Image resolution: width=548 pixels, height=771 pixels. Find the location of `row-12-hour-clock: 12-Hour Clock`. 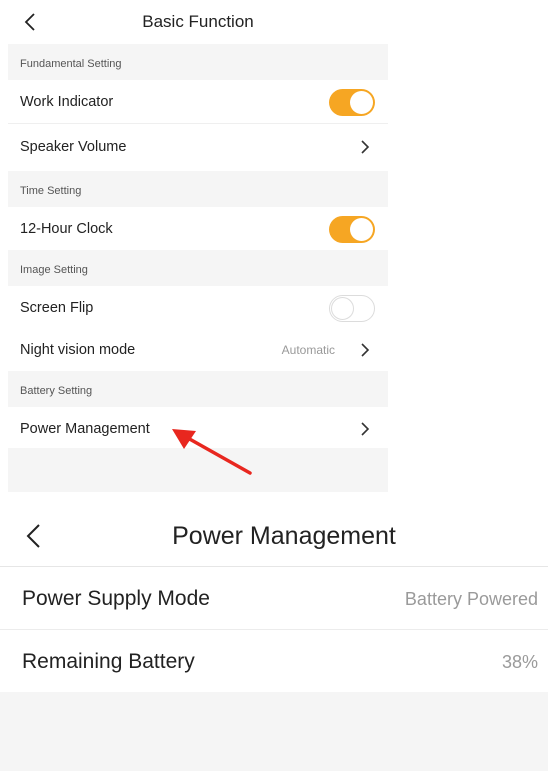

row-12-hour-clock: 12-Hour Clock is located at coordinates (198, 229).